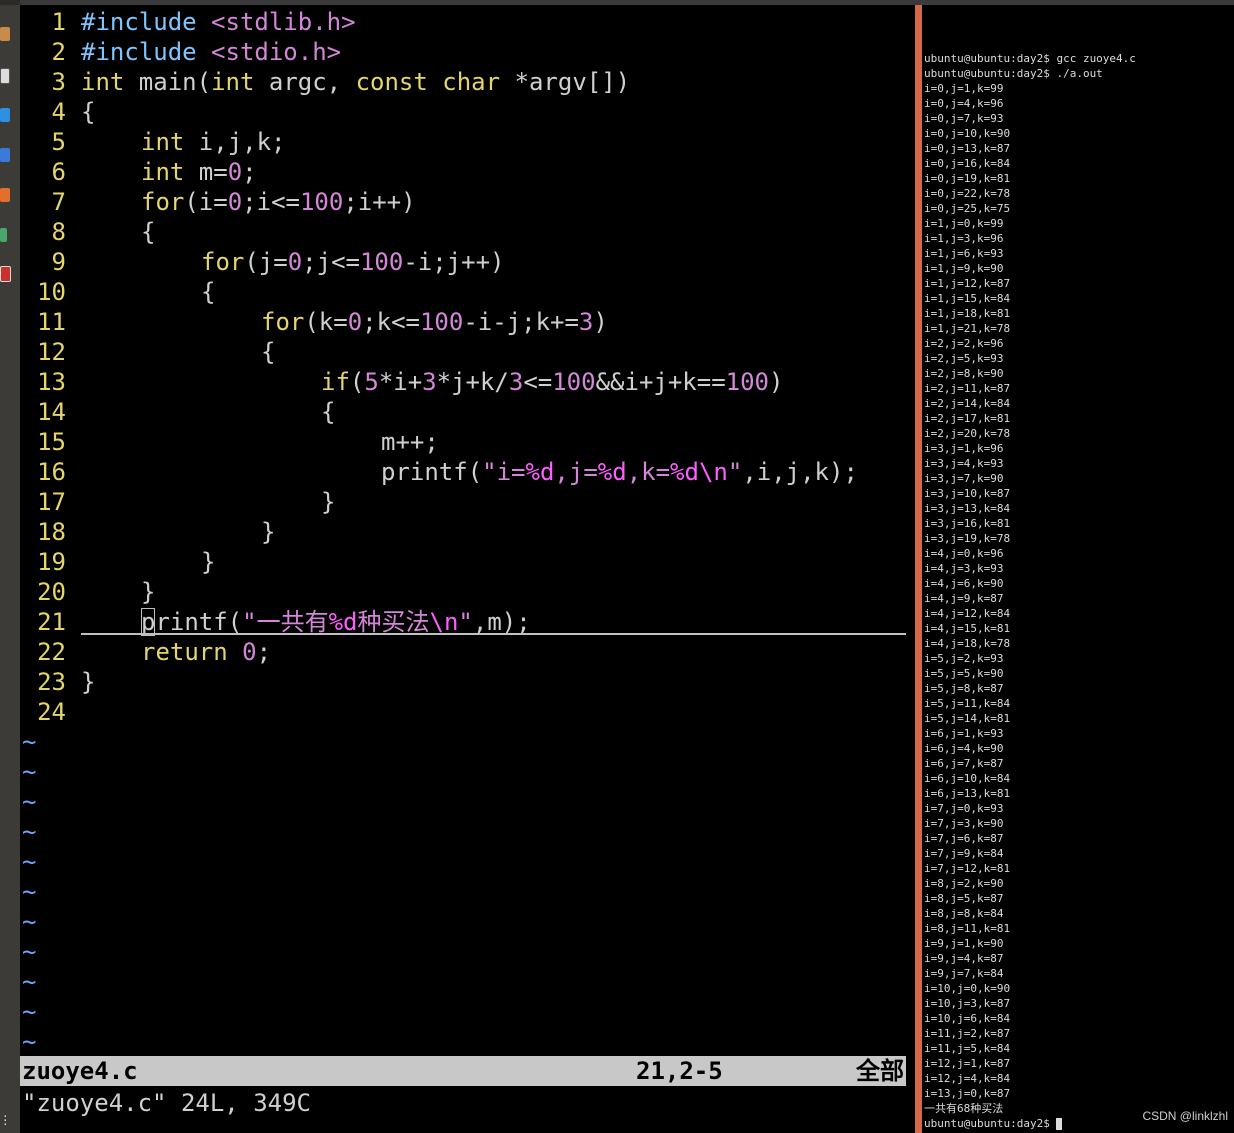 This screenshot has height=1133, width=1234. What do you see at coordinates (516, 382) in the screenshot?
I see `code-token: 3` at bounding box center [516, 382].